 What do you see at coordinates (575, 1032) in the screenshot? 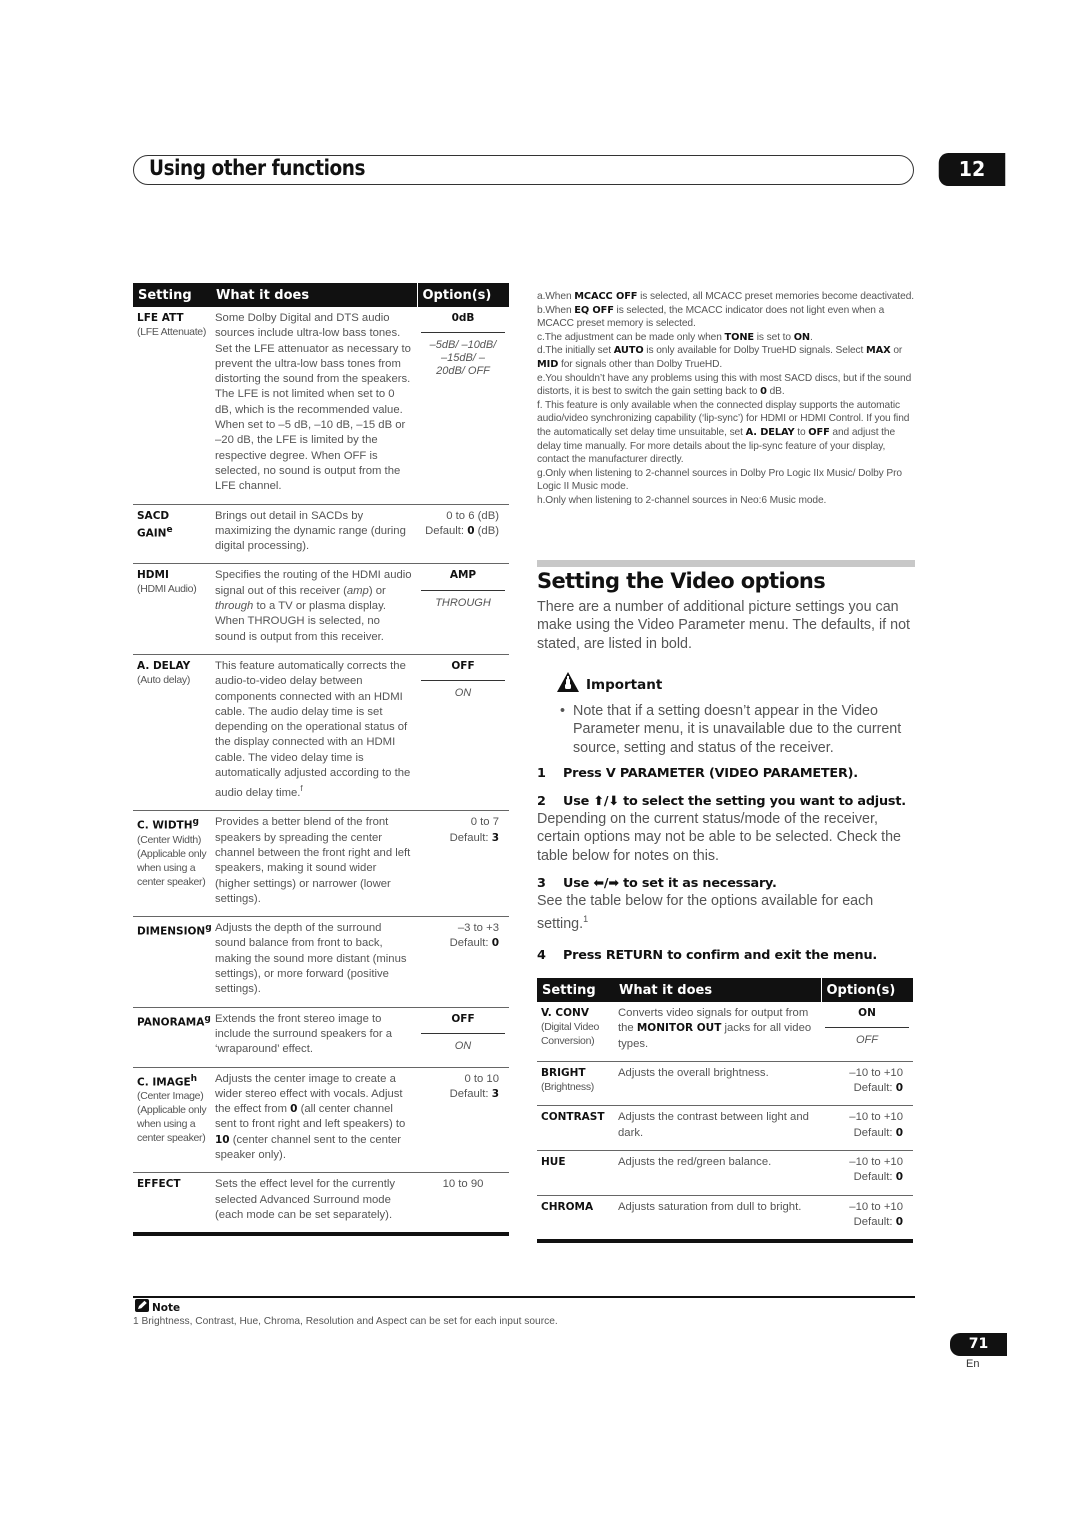
I see `setting-cell: V. CONV (Digital Video Conversion)` at bounding box center [575, 1032].